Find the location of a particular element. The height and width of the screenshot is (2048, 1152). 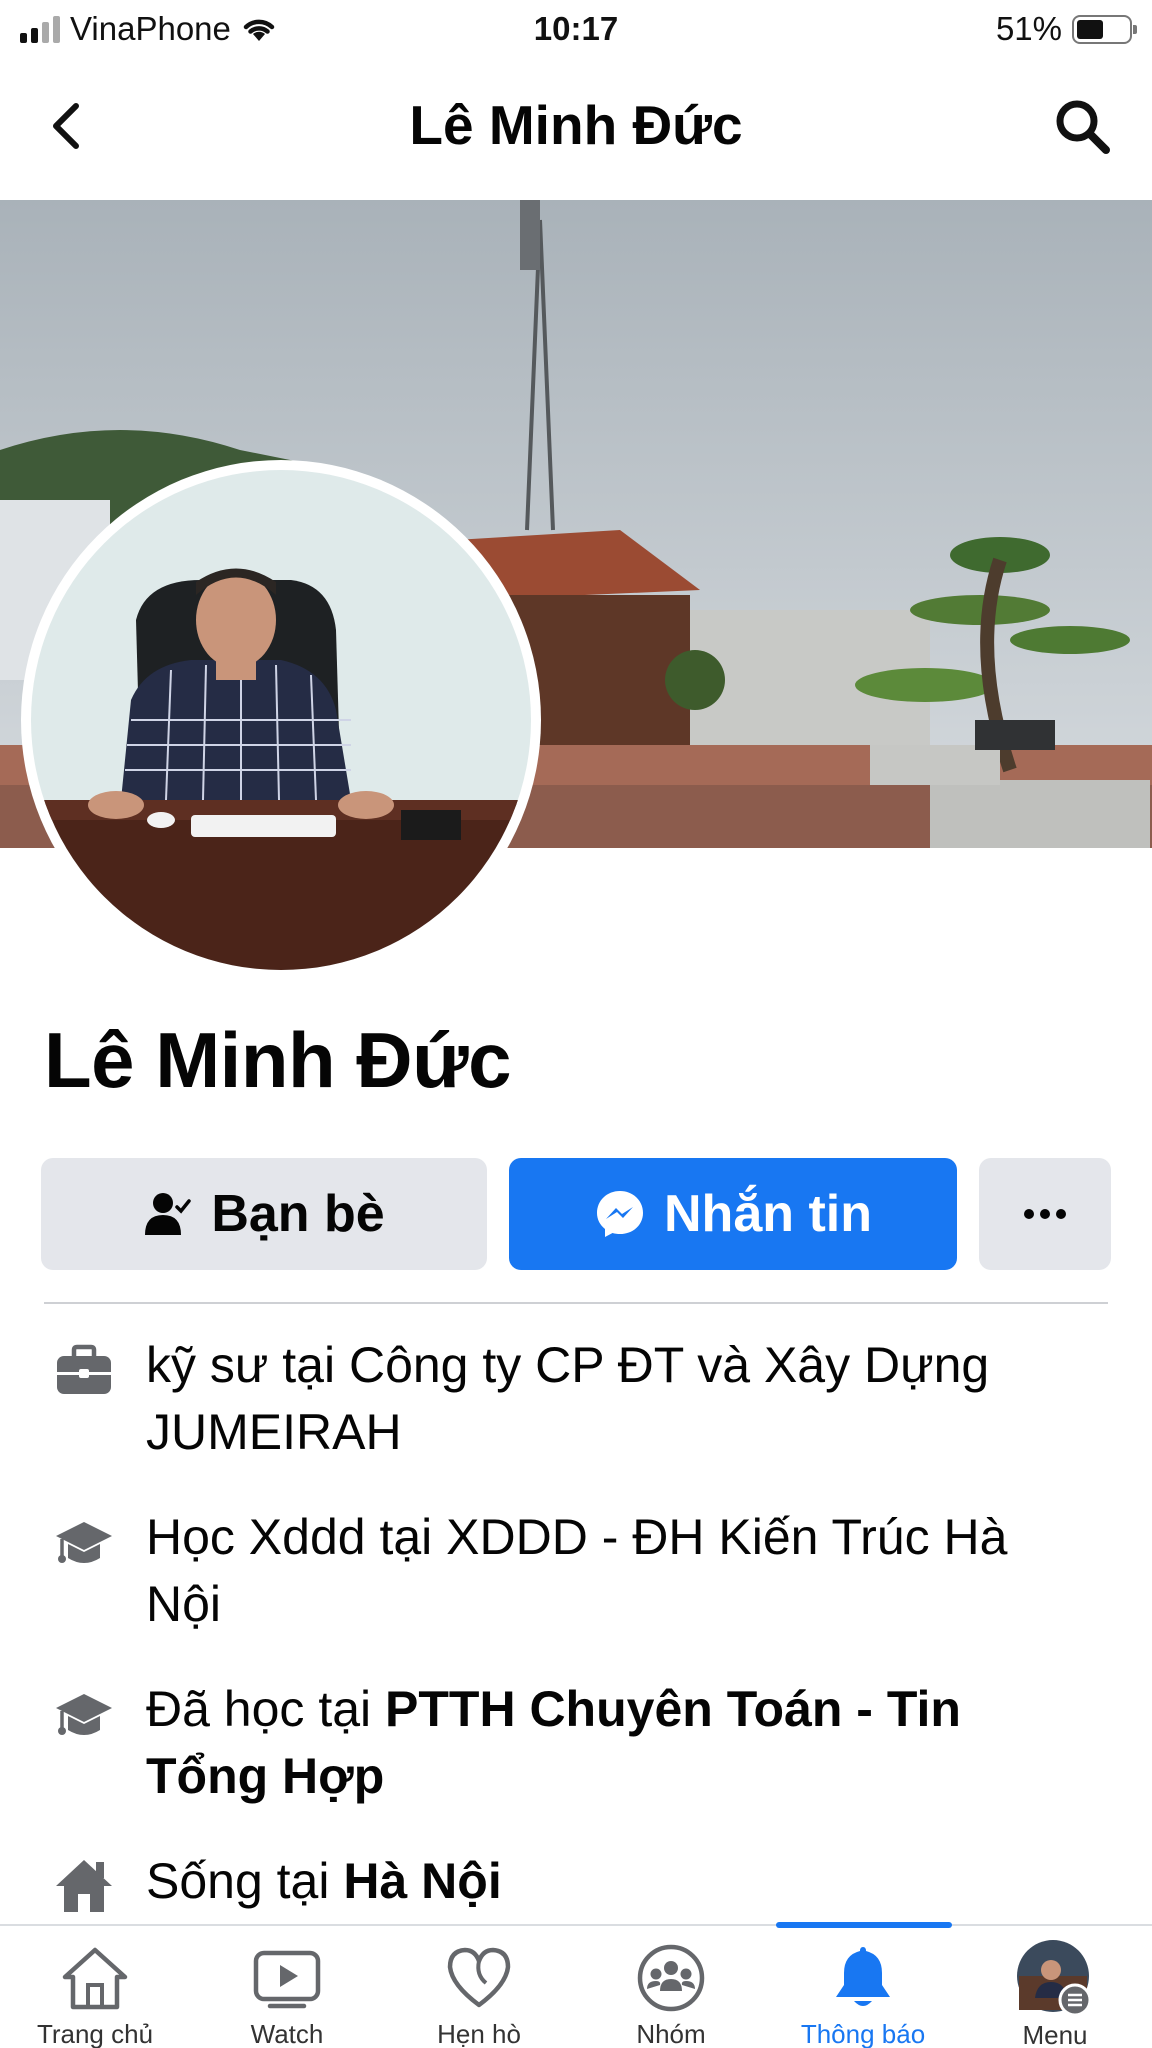

header-title: Lê Minh Đức is located at coordinates (576, 125).